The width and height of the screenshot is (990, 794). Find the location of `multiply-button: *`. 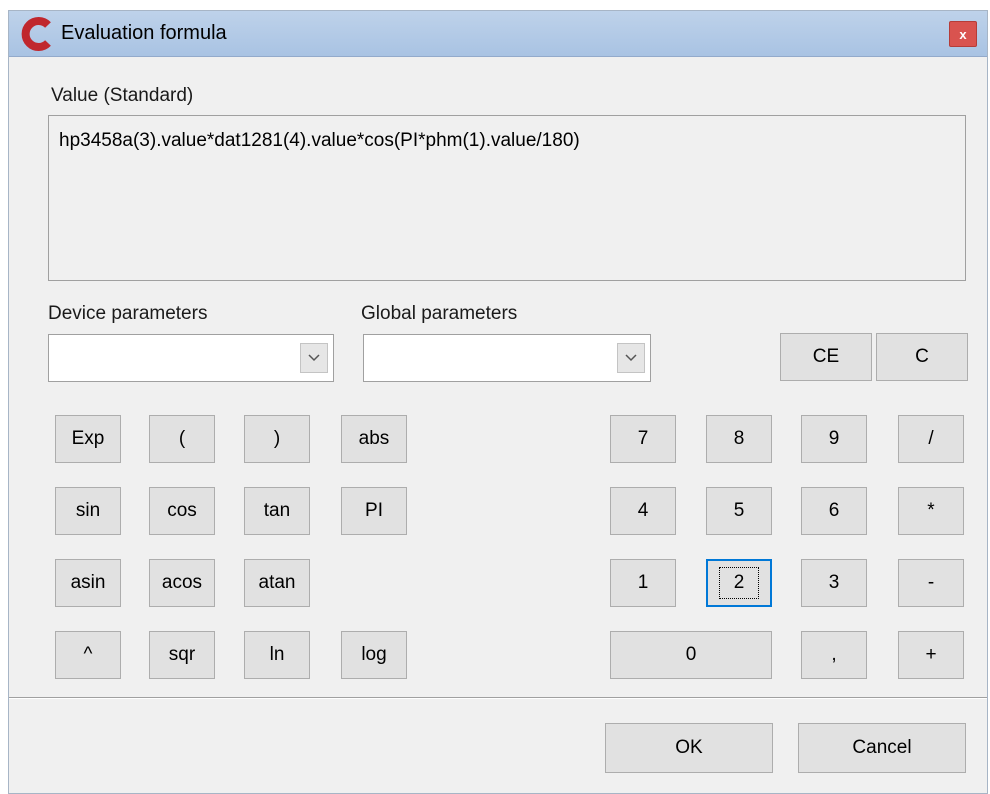

multiply-button: * is located at coordinates (931, 511).